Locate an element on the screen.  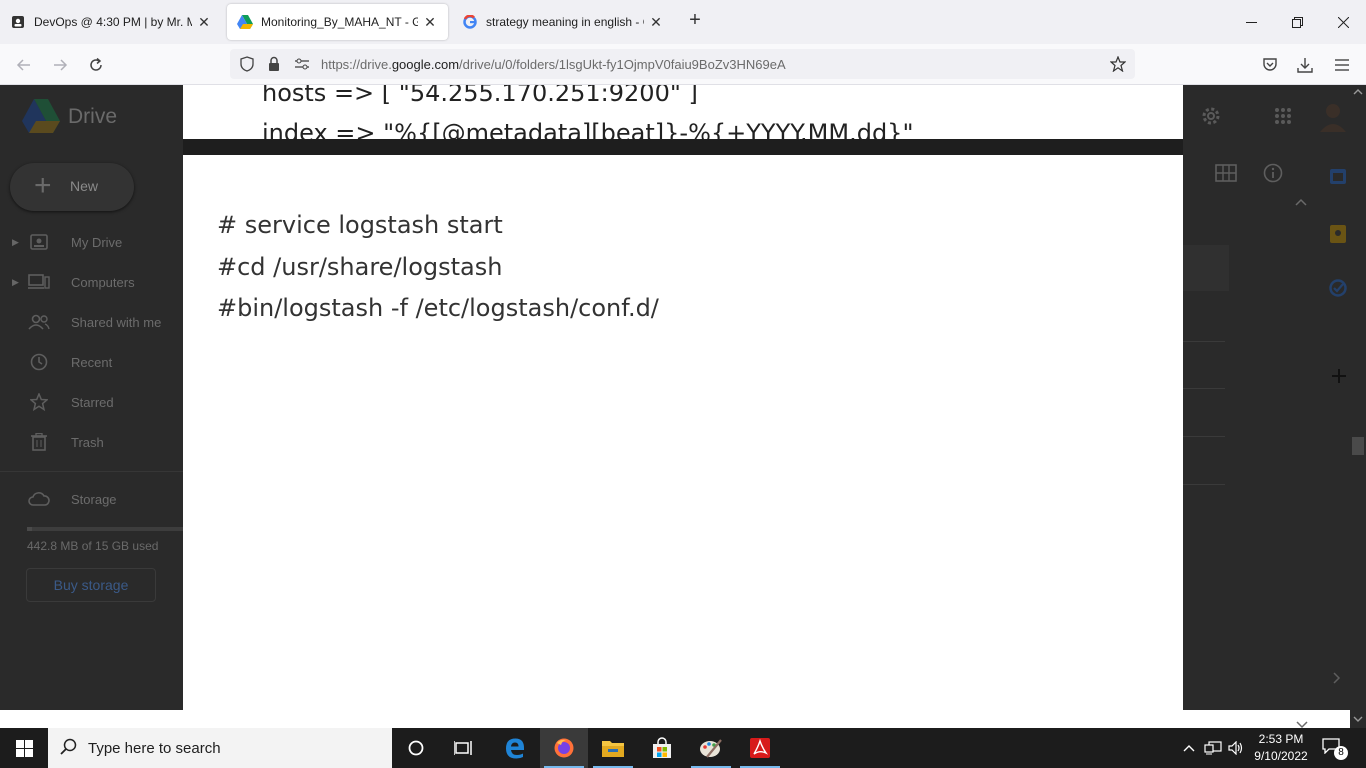
expand-panel-icon is located at coordinates (1337, 678).